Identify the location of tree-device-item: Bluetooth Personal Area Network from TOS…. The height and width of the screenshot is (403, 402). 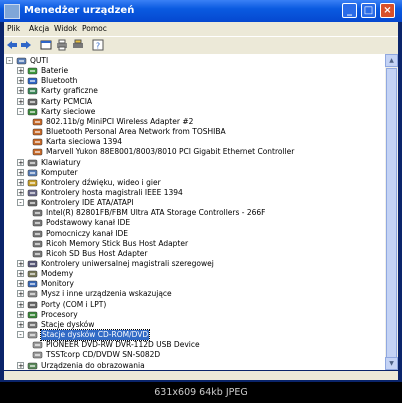
(194, 132).